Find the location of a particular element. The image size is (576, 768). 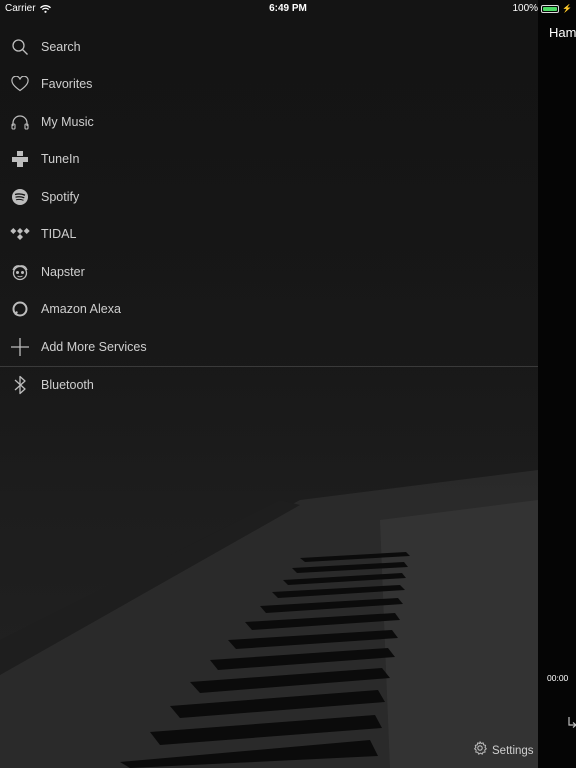

heart-icon is located at coordinates (20, 84).